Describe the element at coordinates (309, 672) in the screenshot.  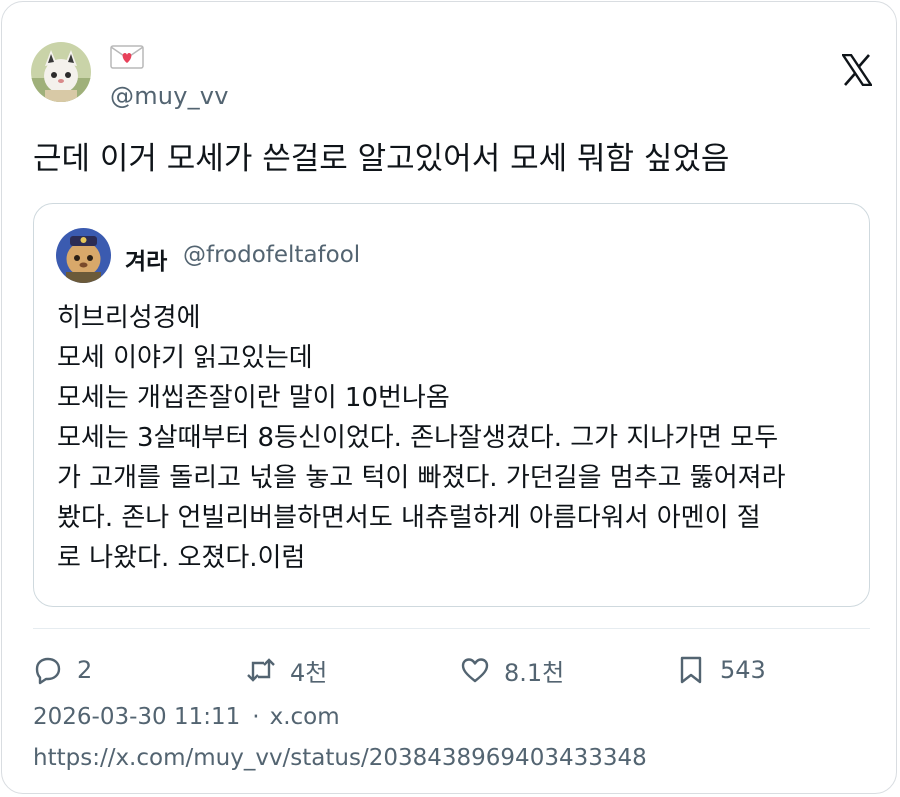
I see `retweet-count: 4천` at that location.